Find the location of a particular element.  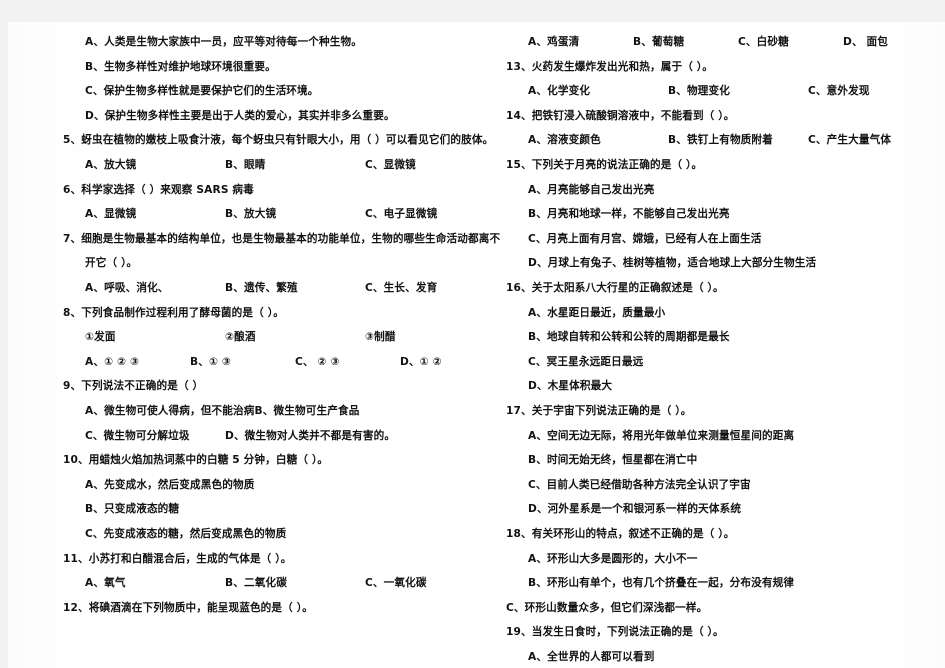

option-line: B、环形山有单个，也有几个挤叠在一起，分布没有规律 is located at coordinates (661, 583).